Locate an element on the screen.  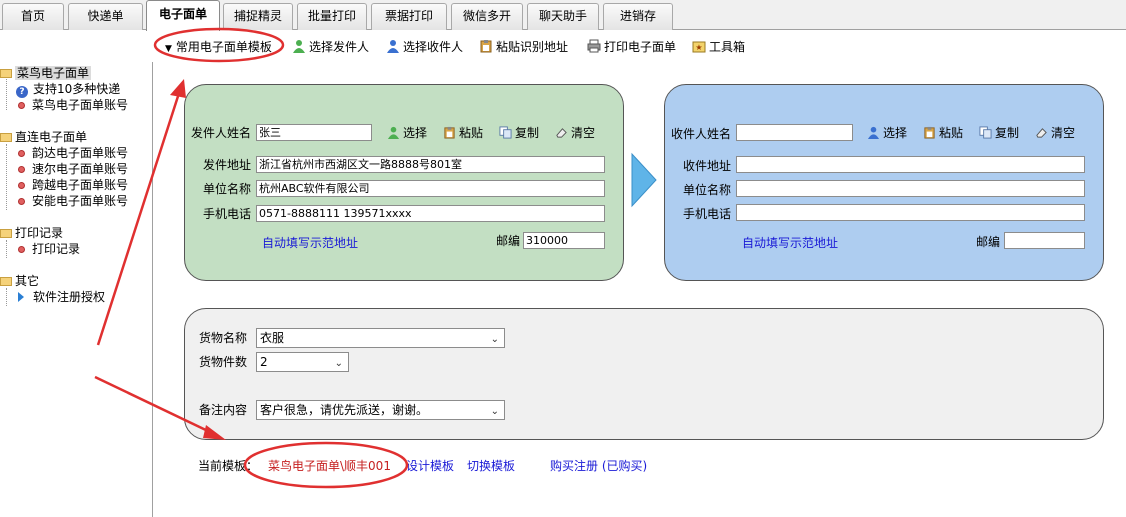
tab-chat-assistant: 聊天助手 is located at coordinates (563, 16).